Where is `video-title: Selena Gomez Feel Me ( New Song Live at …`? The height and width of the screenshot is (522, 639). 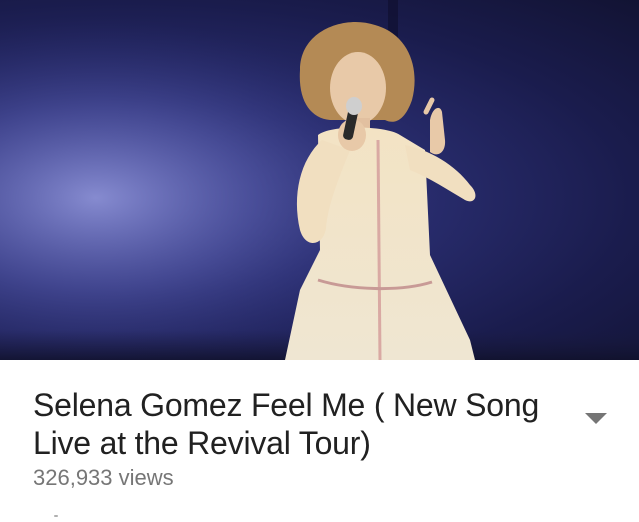 video-title: Selena Gomez Feel Me ( New Song Live at … is located at coordinates (286, 424).